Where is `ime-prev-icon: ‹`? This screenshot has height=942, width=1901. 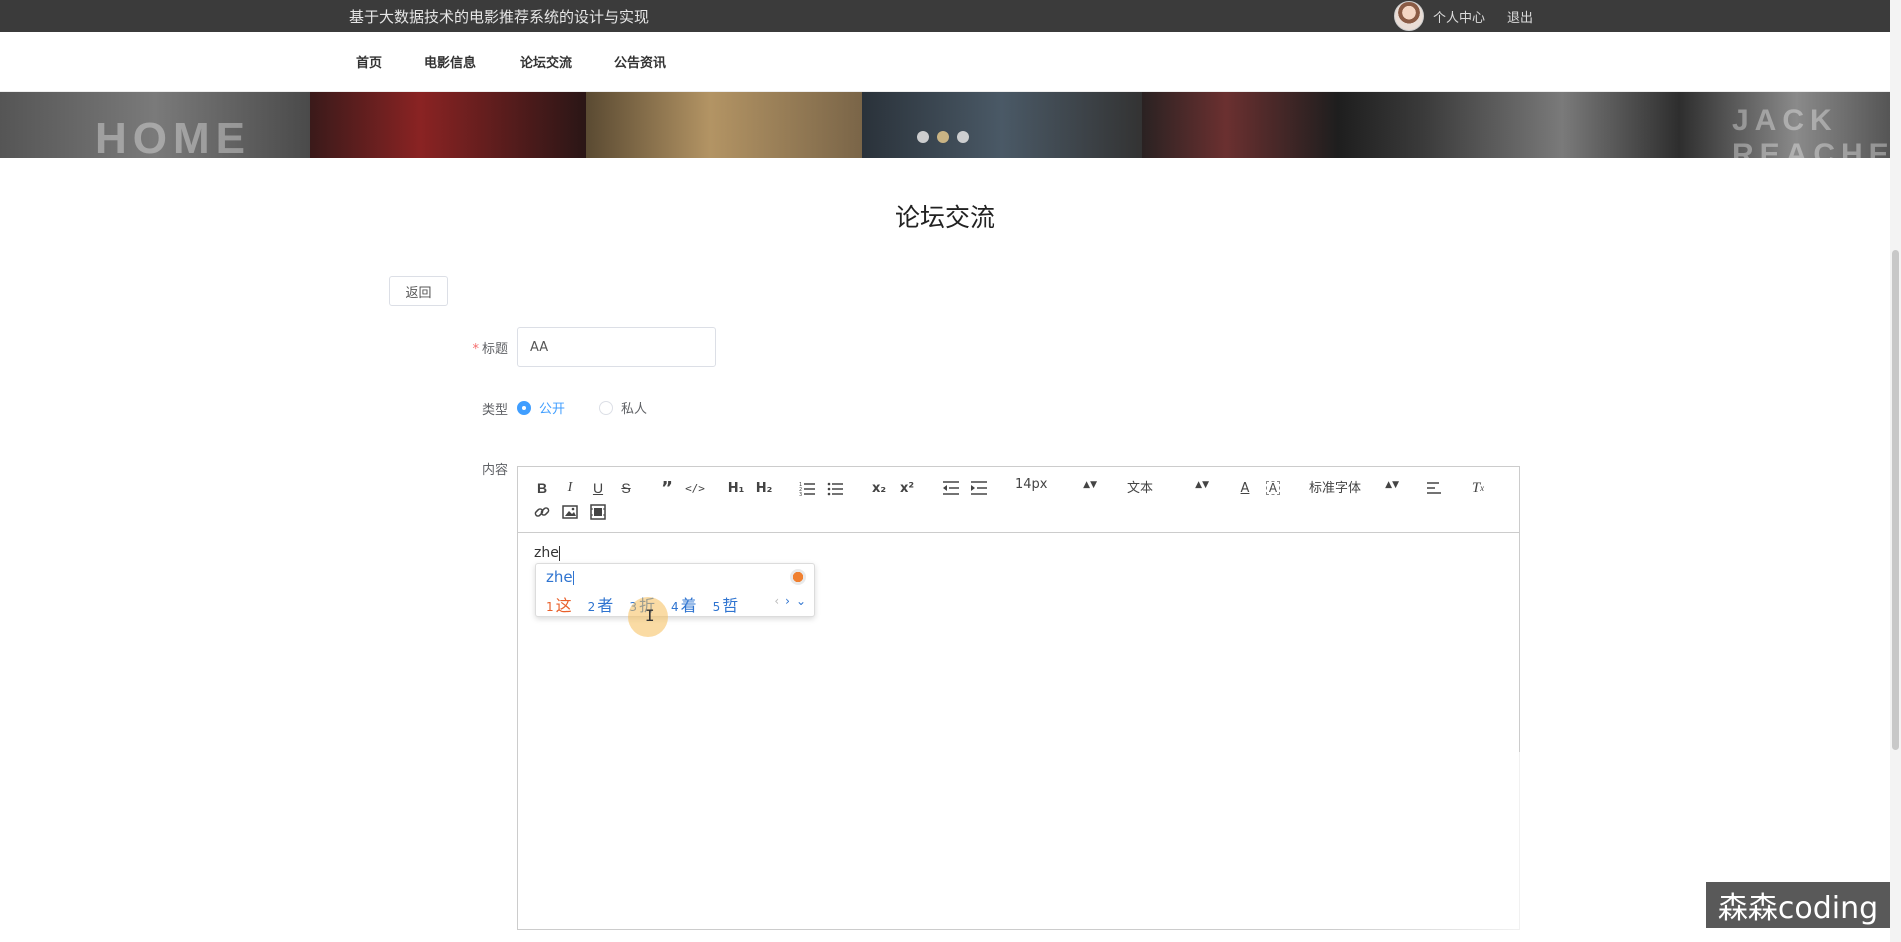 ime-prev-icon: ‹ is located at coordinates (776, 601).